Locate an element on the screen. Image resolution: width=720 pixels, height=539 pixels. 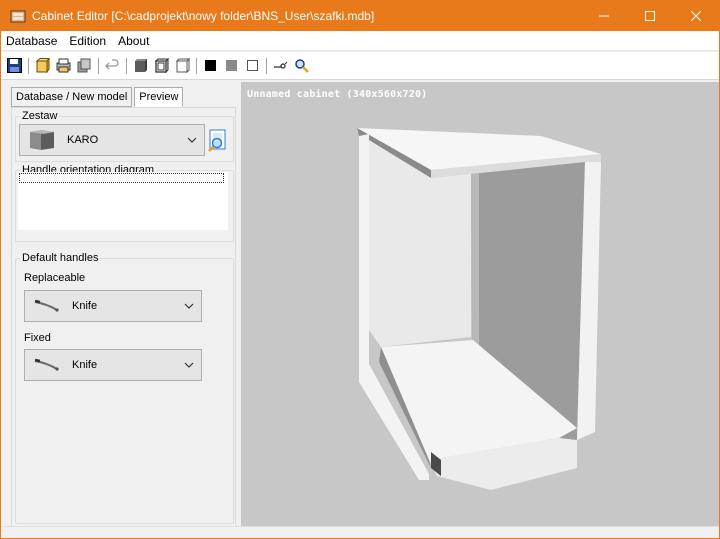
undo-icon is located at coordinates (112, 65).